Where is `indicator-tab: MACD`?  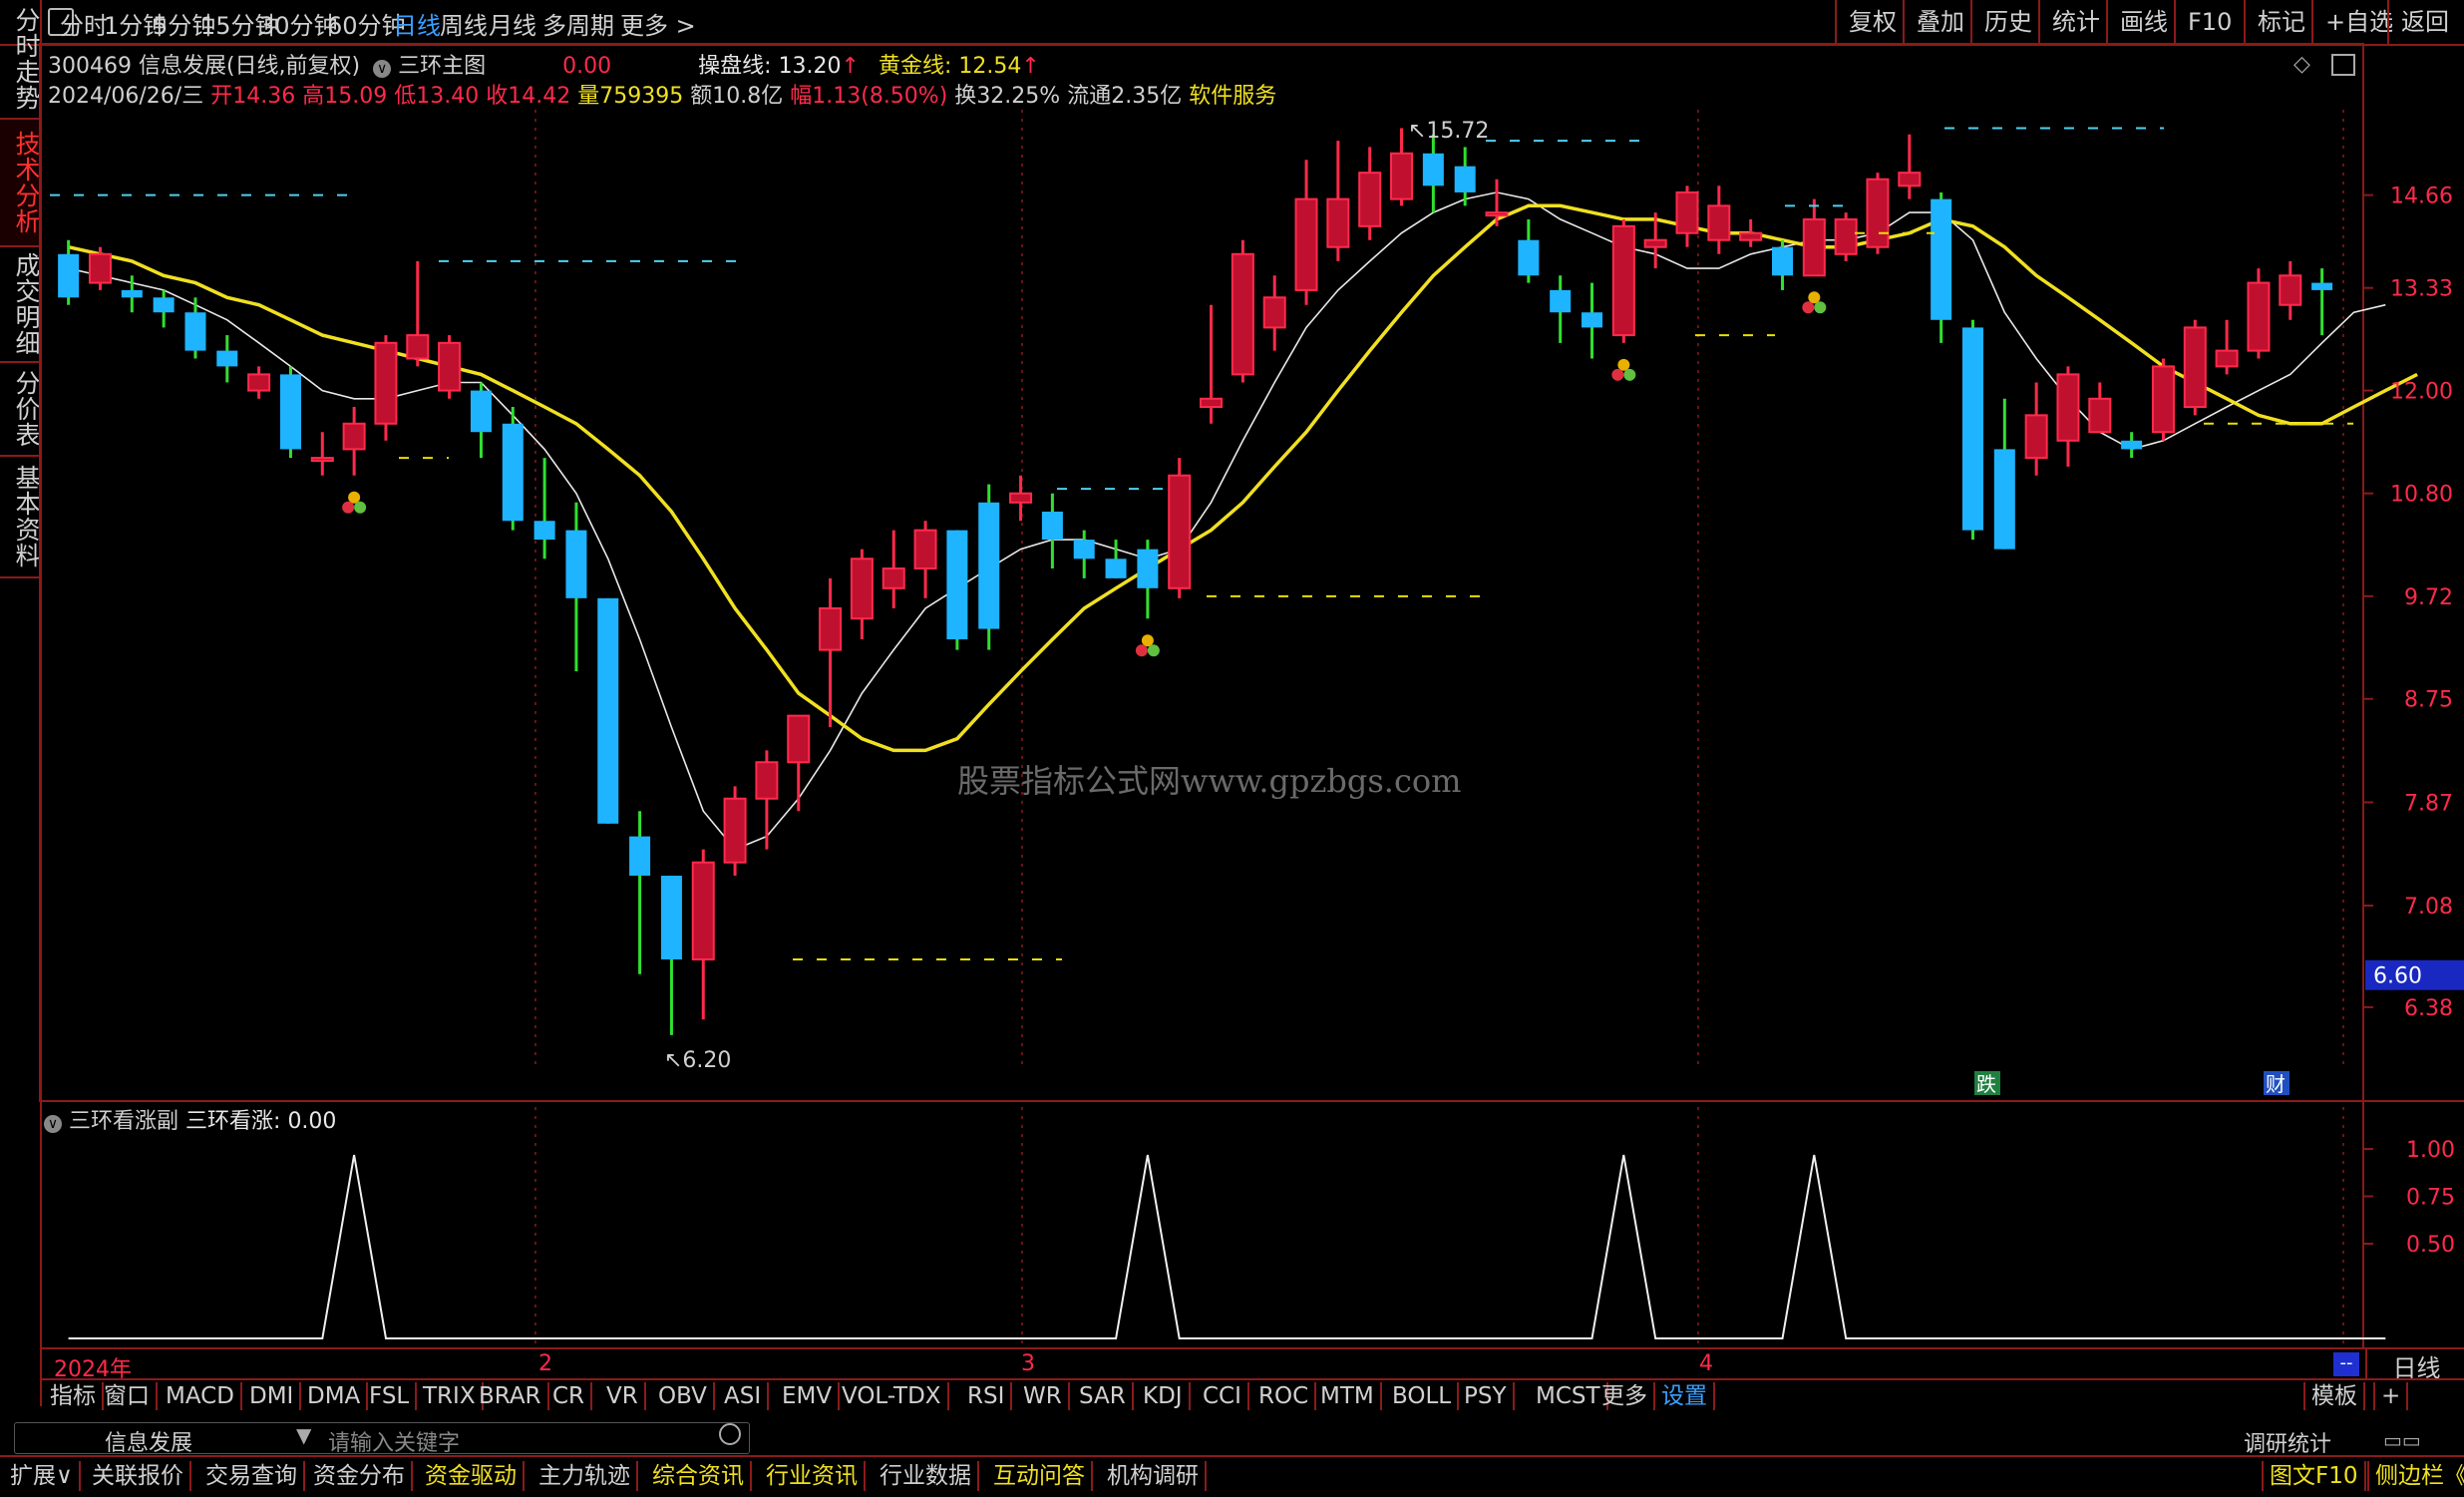 indicator-tab: MACD is located at coordinates (201, 1396).